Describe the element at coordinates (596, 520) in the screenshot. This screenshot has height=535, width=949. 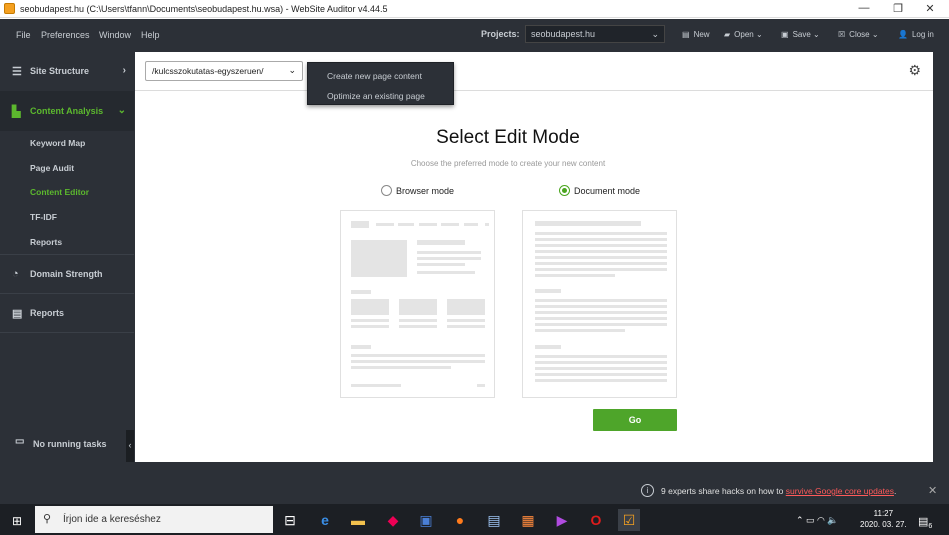
I see `opera-icon: O` at that location.